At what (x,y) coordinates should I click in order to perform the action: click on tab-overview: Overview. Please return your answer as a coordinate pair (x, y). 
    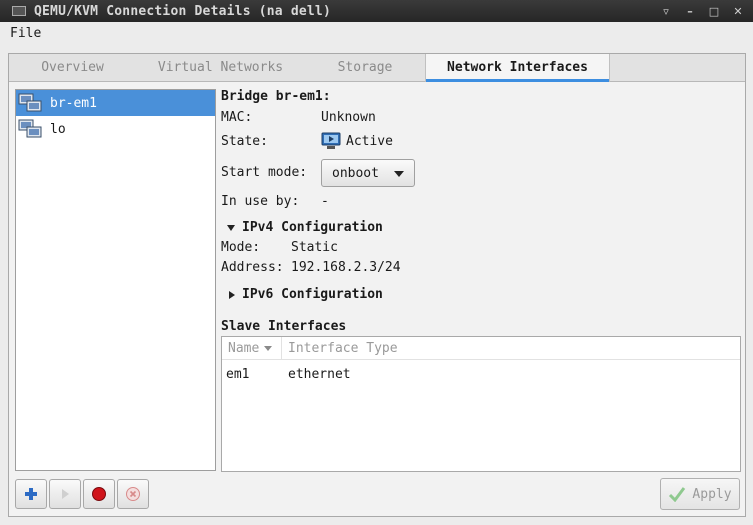
    Looking at the image, I should click on (72, 68).